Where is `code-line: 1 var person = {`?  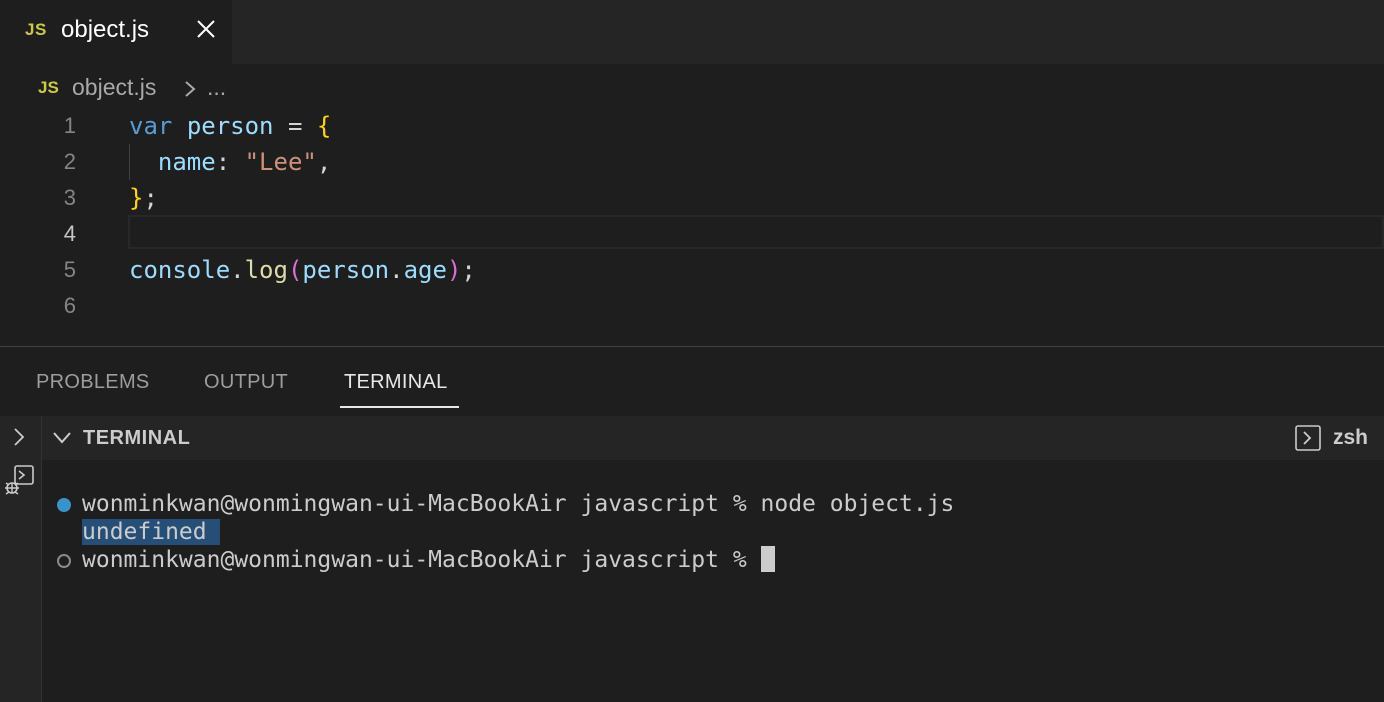
code-line: 1 var person = { is located at coordinates (692, 126).